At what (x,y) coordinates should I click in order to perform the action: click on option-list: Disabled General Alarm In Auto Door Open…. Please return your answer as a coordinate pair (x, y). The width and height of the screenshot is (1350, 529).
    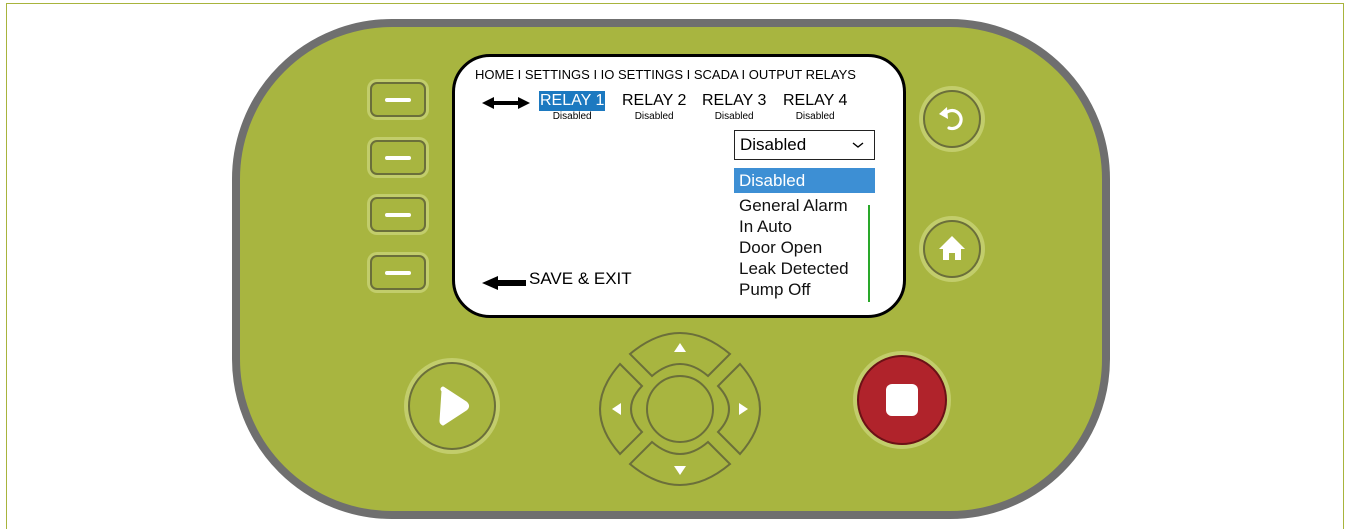
    Looking at the image, I should click on (804, 234).